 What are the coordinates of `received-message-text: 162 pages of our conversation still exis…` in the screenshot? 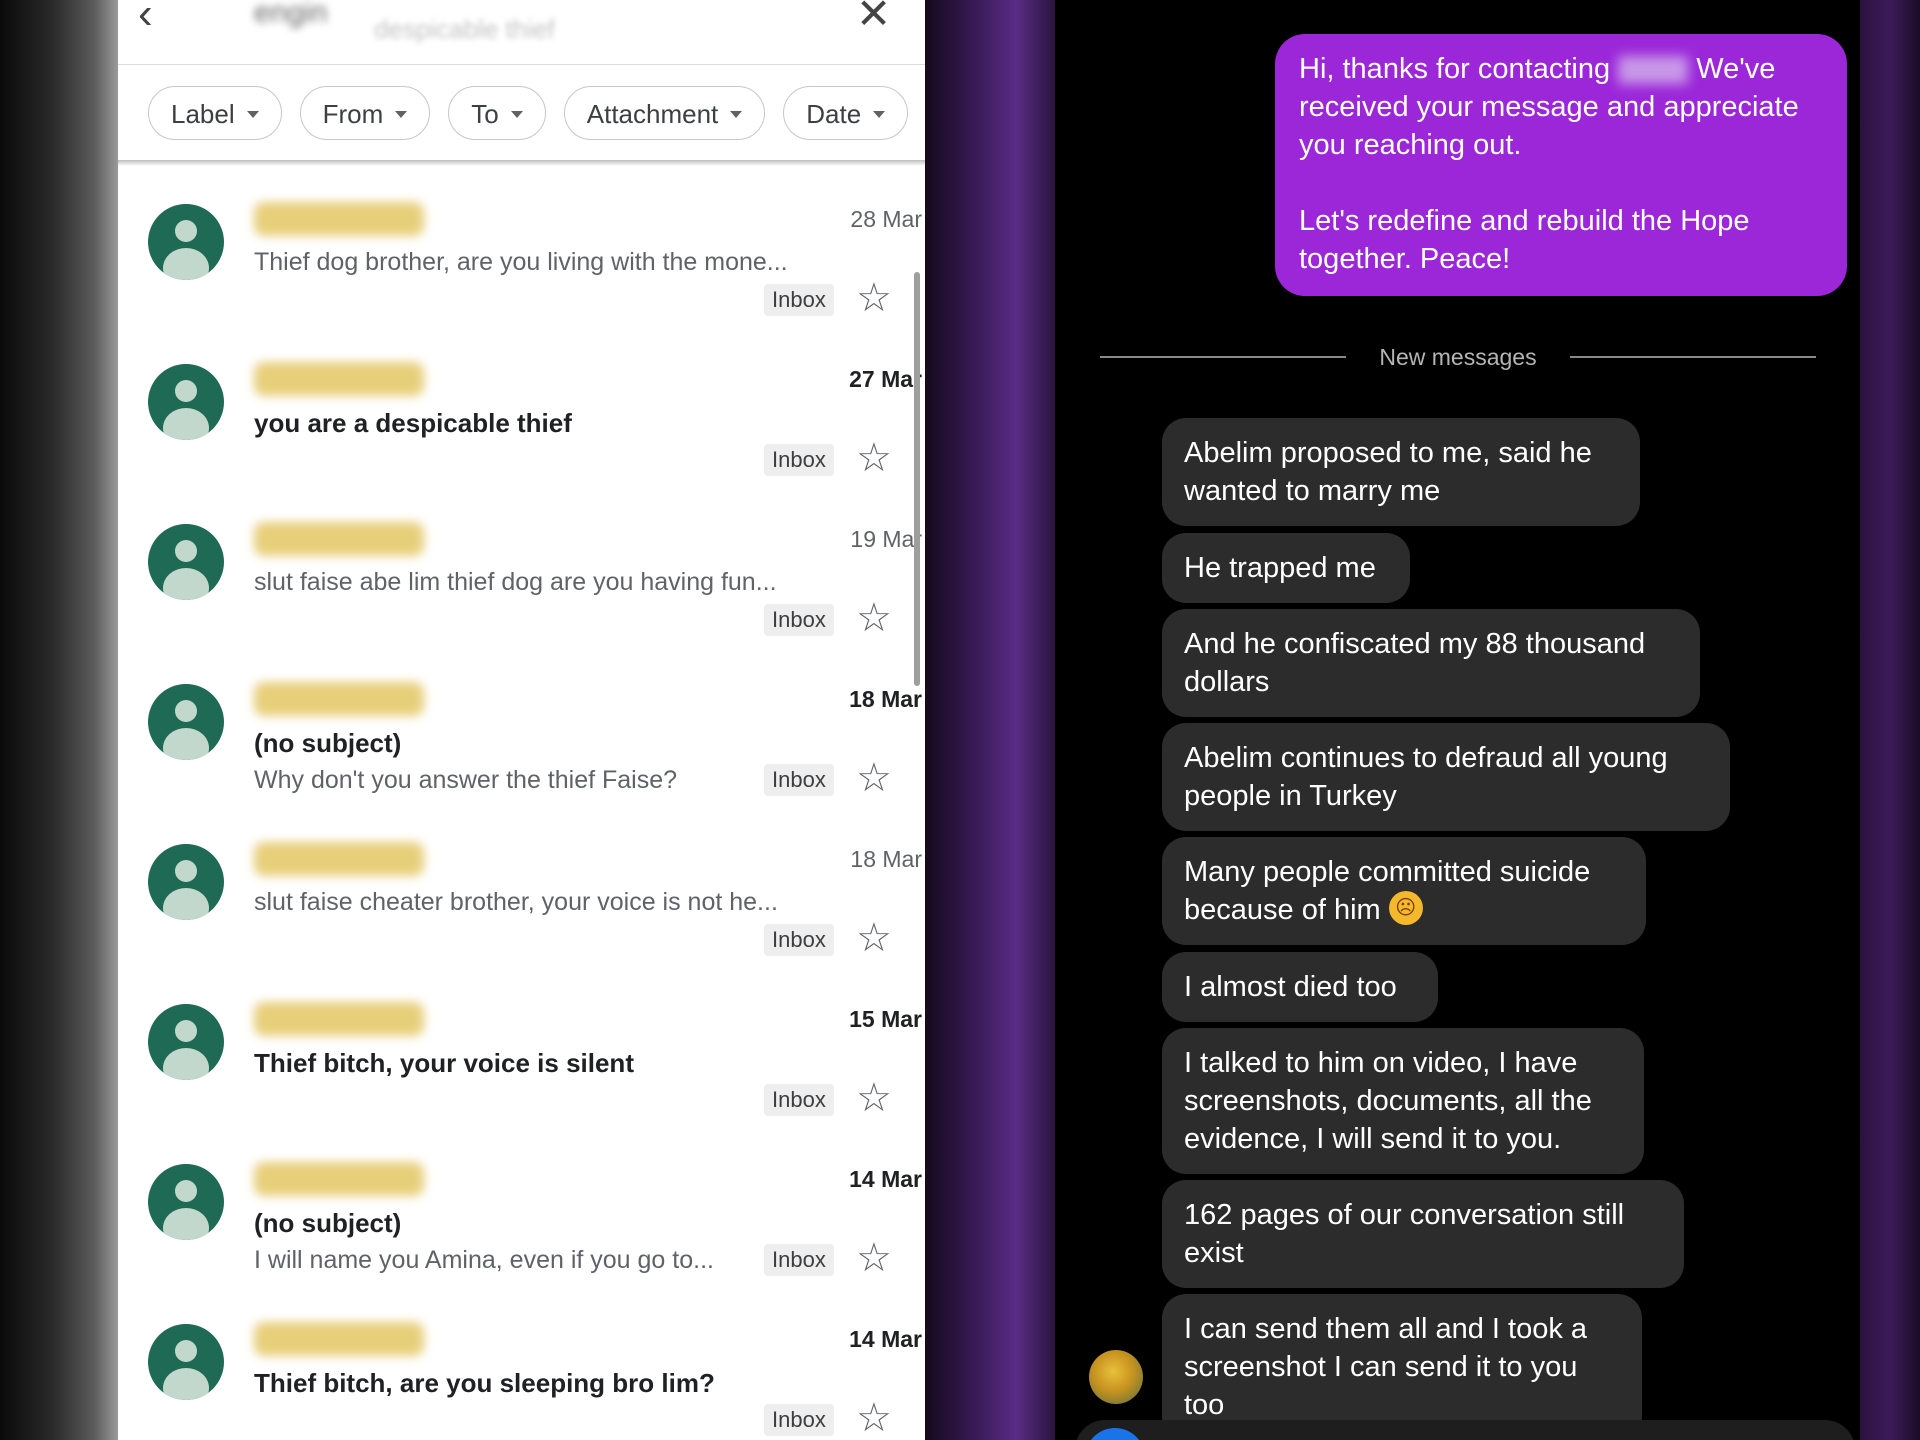 It's located at (1404, 1234).